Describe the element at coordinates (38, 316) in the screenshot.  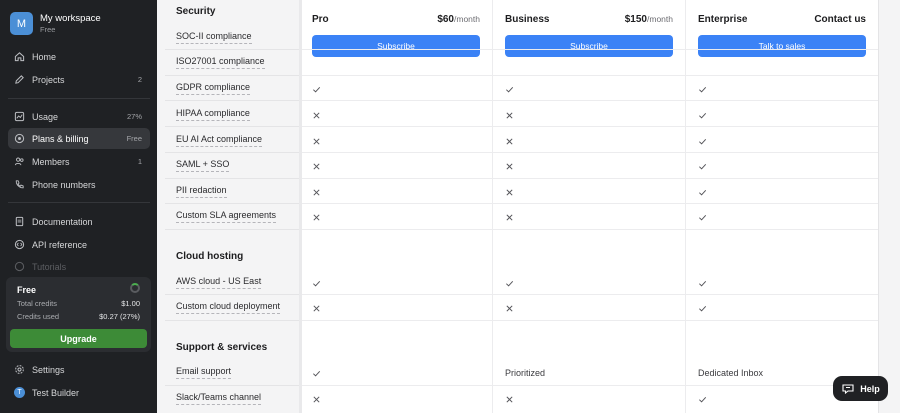
I see `credits-used-label: Credits used` at that location.